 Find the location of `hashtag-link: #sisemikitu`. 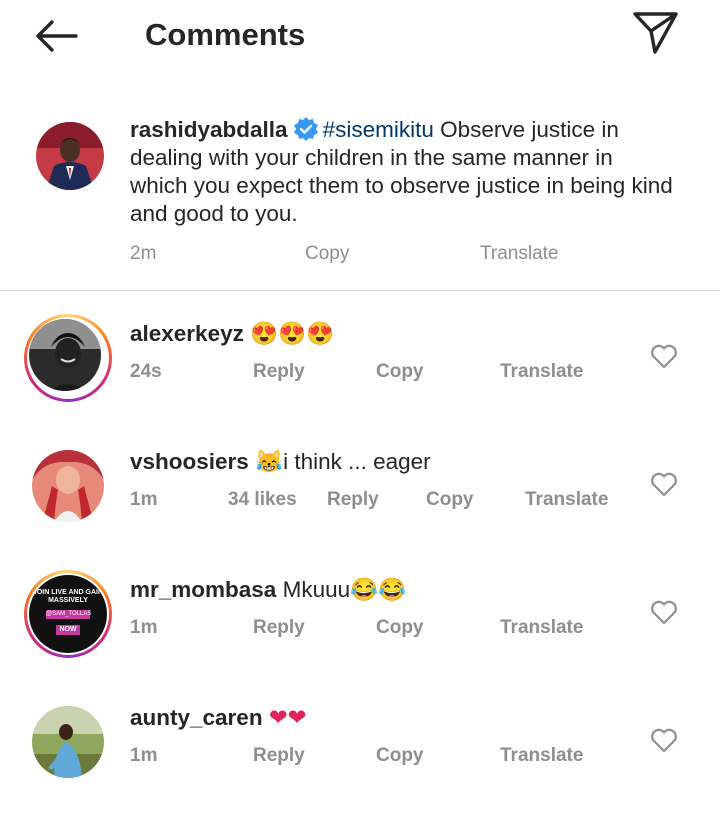

hashtag-link: #sisemikitu is located at coordinates (378, 129).